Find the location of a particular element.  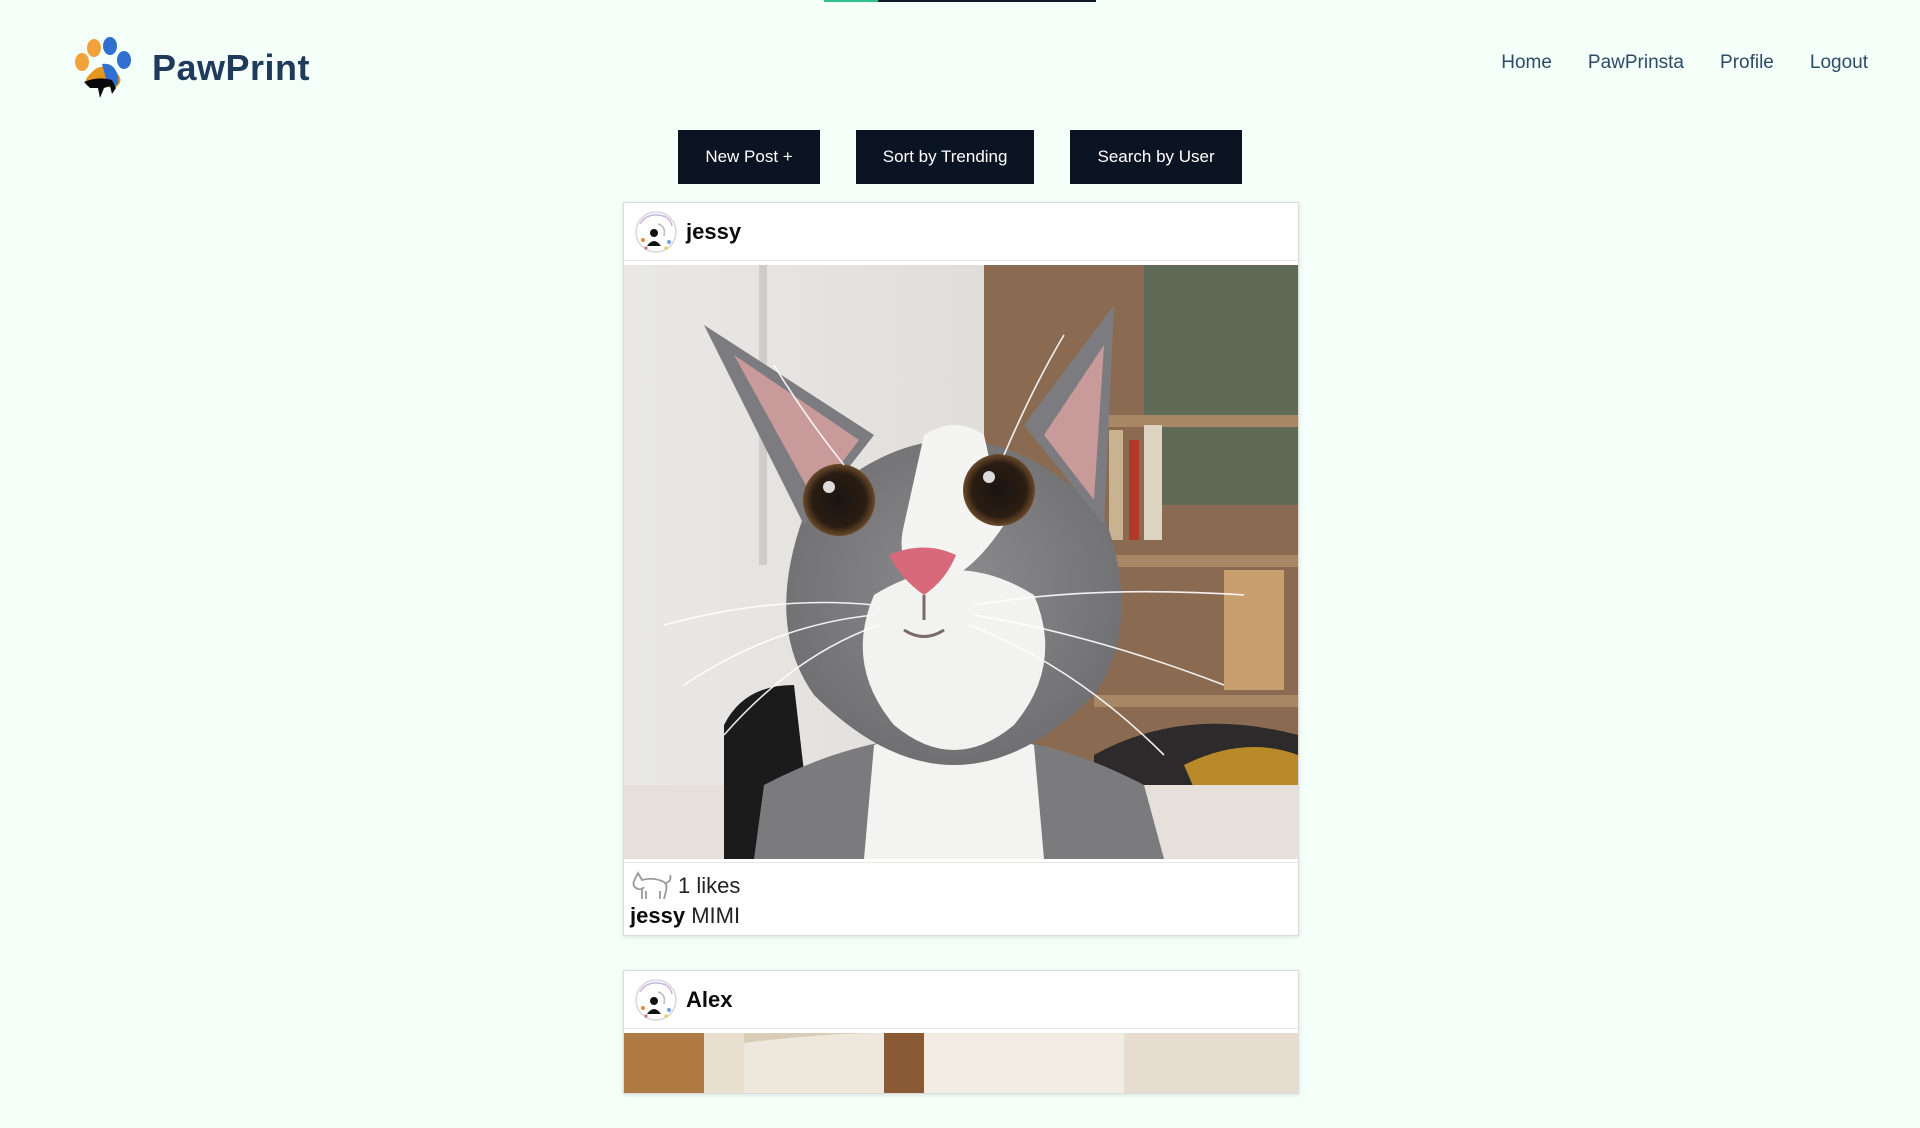

nav-logout: Logout is located at coordinates (1839, 63).